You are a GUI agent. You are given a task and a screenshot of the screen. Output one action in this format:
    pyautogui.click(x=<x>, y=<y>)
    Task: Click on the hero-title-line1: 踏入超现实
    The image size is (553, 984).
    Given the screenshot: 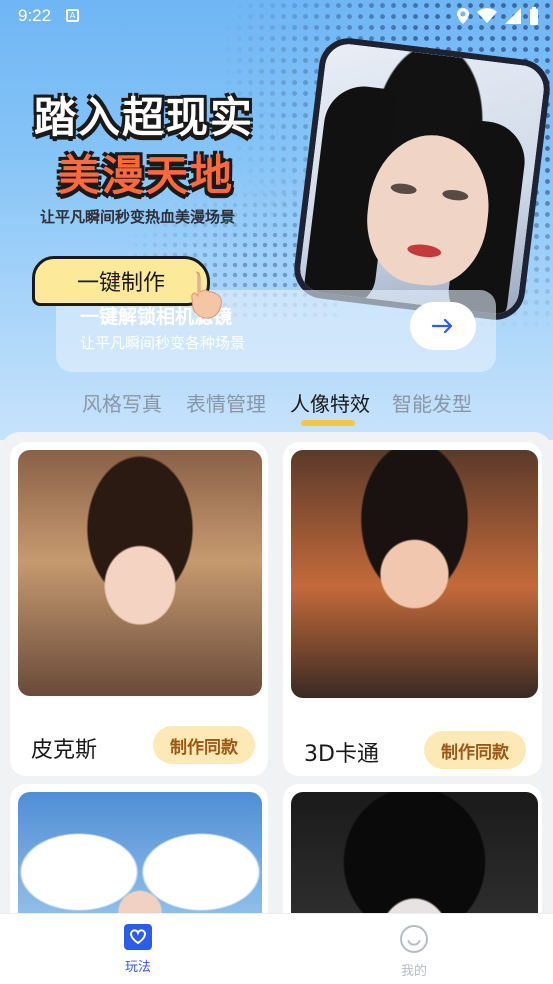 What is the action you would take?
    pyautogui.click(x=144, y=117)
    